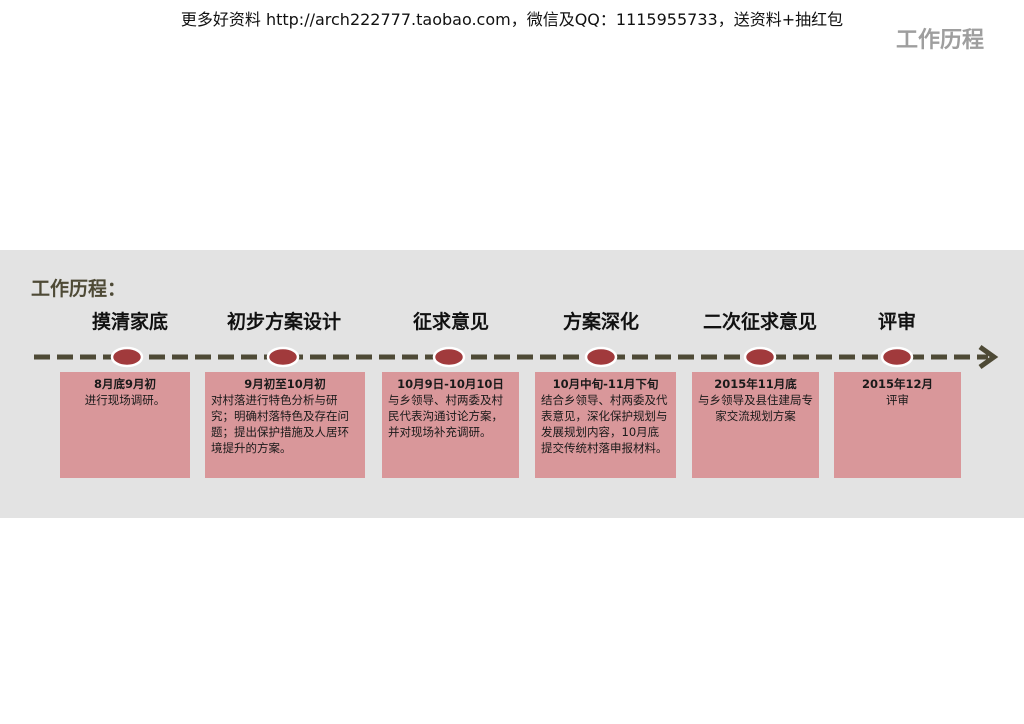 The width and height of the screenshot is (1024, 724). What do you see at coordinates (897, 400) in the screenshot?
I see `stage-desc-6: 评审` at bounding box center [897, 400].